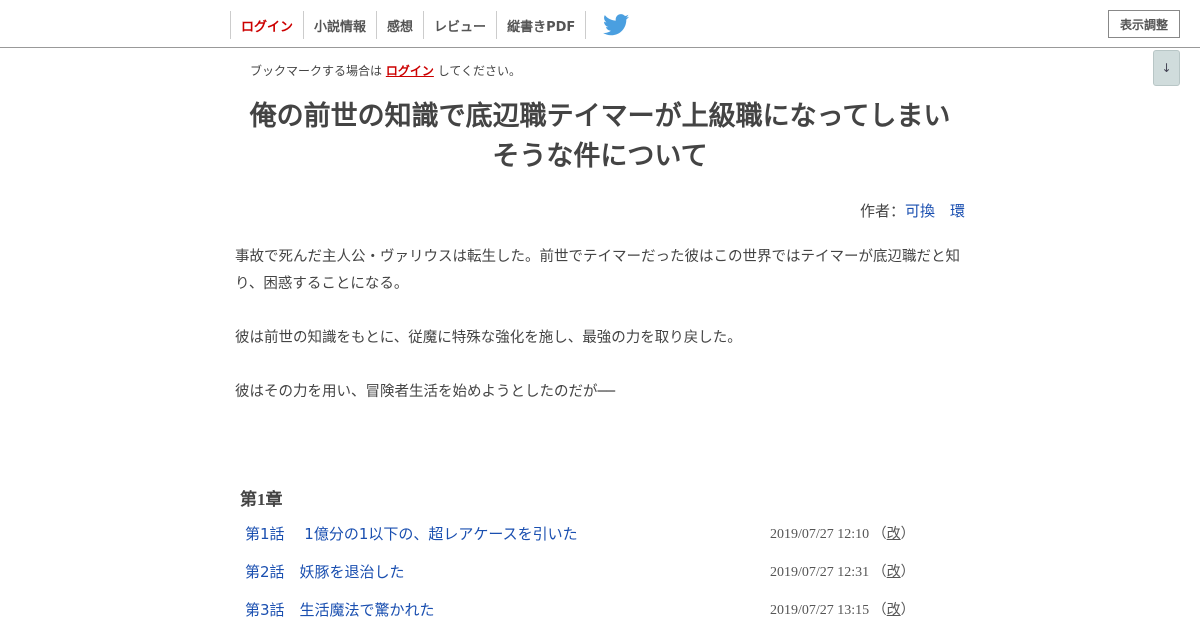  Describe the element at coordinates (399, 25) in the screenshot. I see `nav-impressions: 感想` at that location.